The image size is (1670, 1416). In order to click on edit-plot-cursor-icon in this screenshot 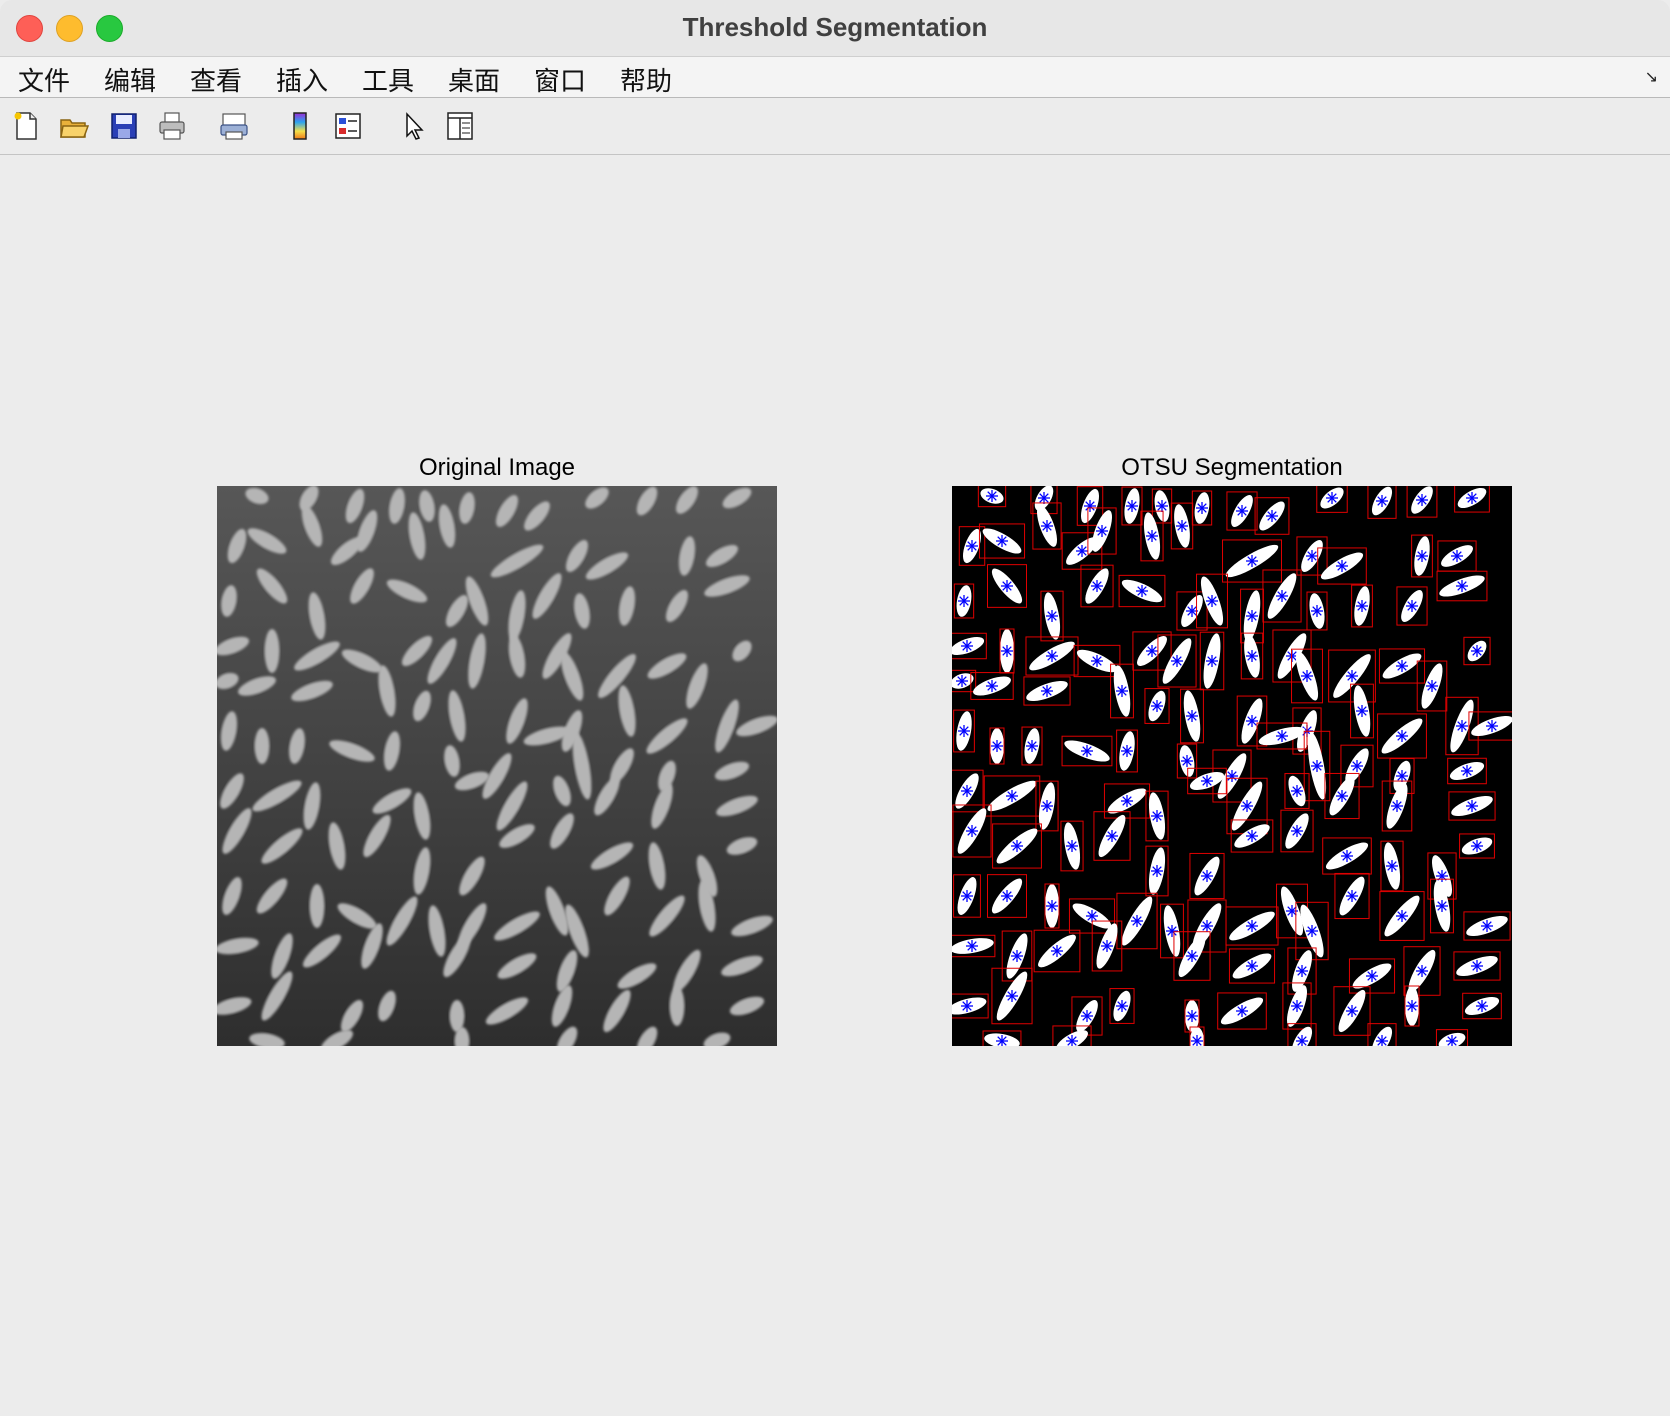, I will do `click(414, 126)`.